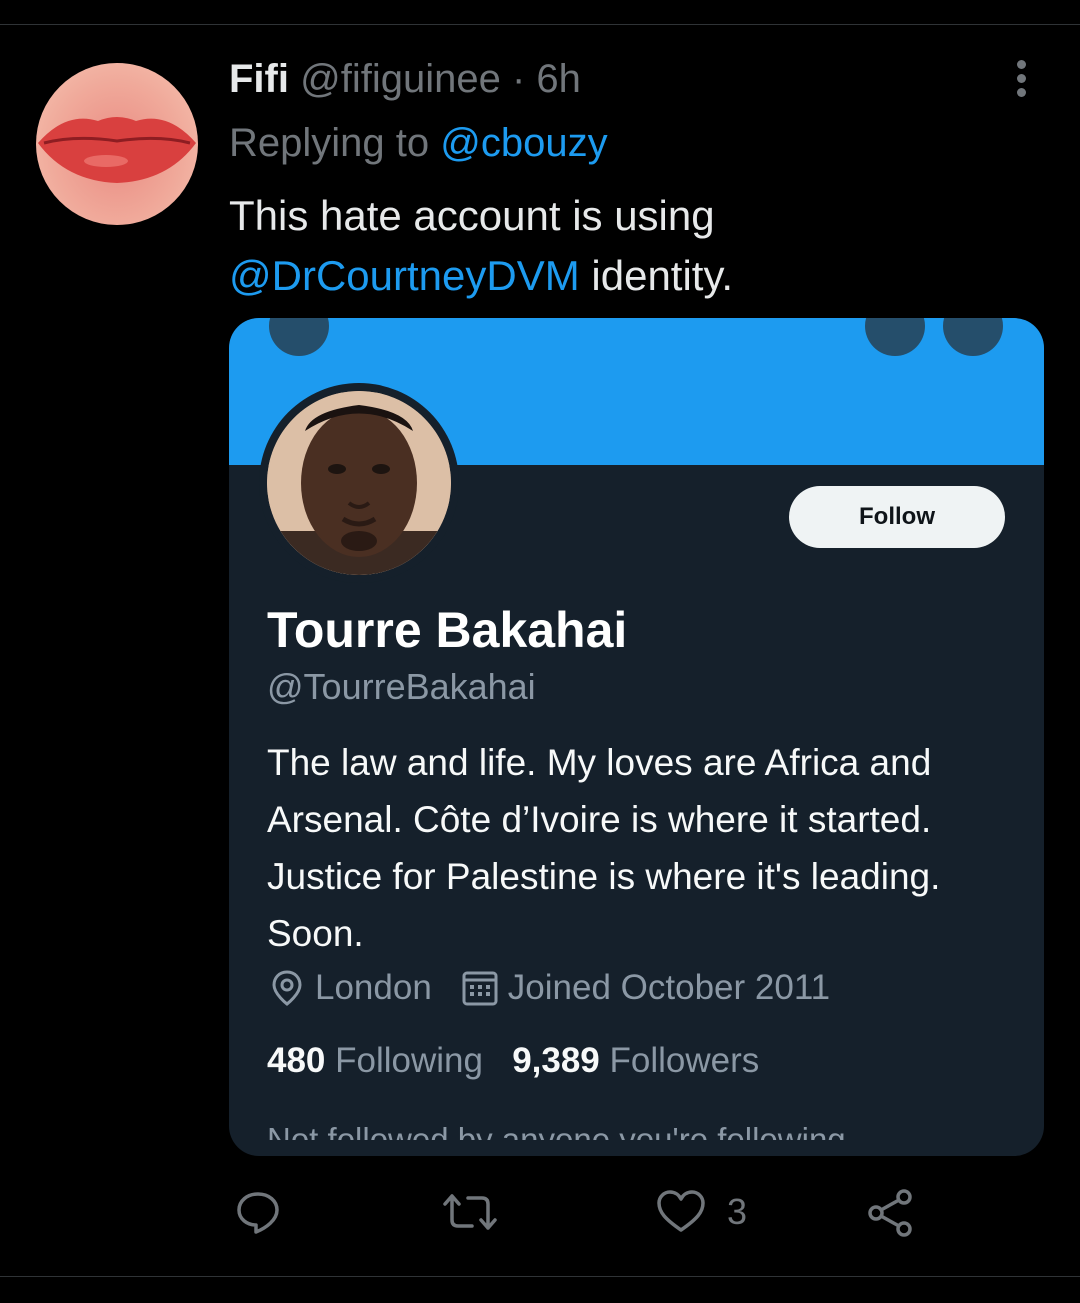  Describe the element at coordinates (259, 79) in the screenshot. I see `author-name: Fifi` at that location.